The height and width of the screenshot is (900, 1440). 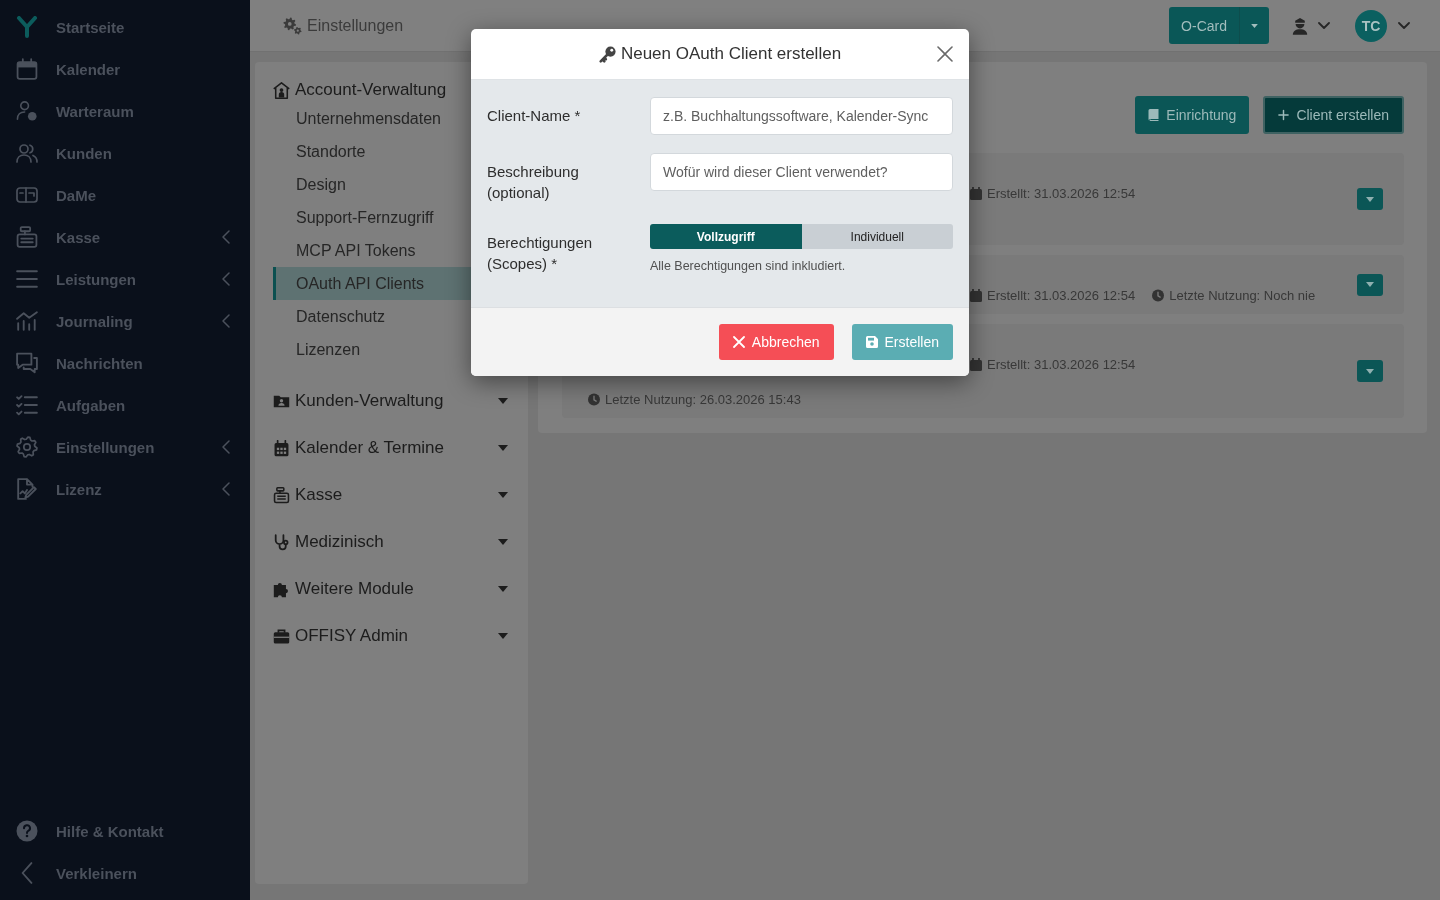 I want to click on nav-section-header: Kalender & Termine, so click(x=391, y=448).